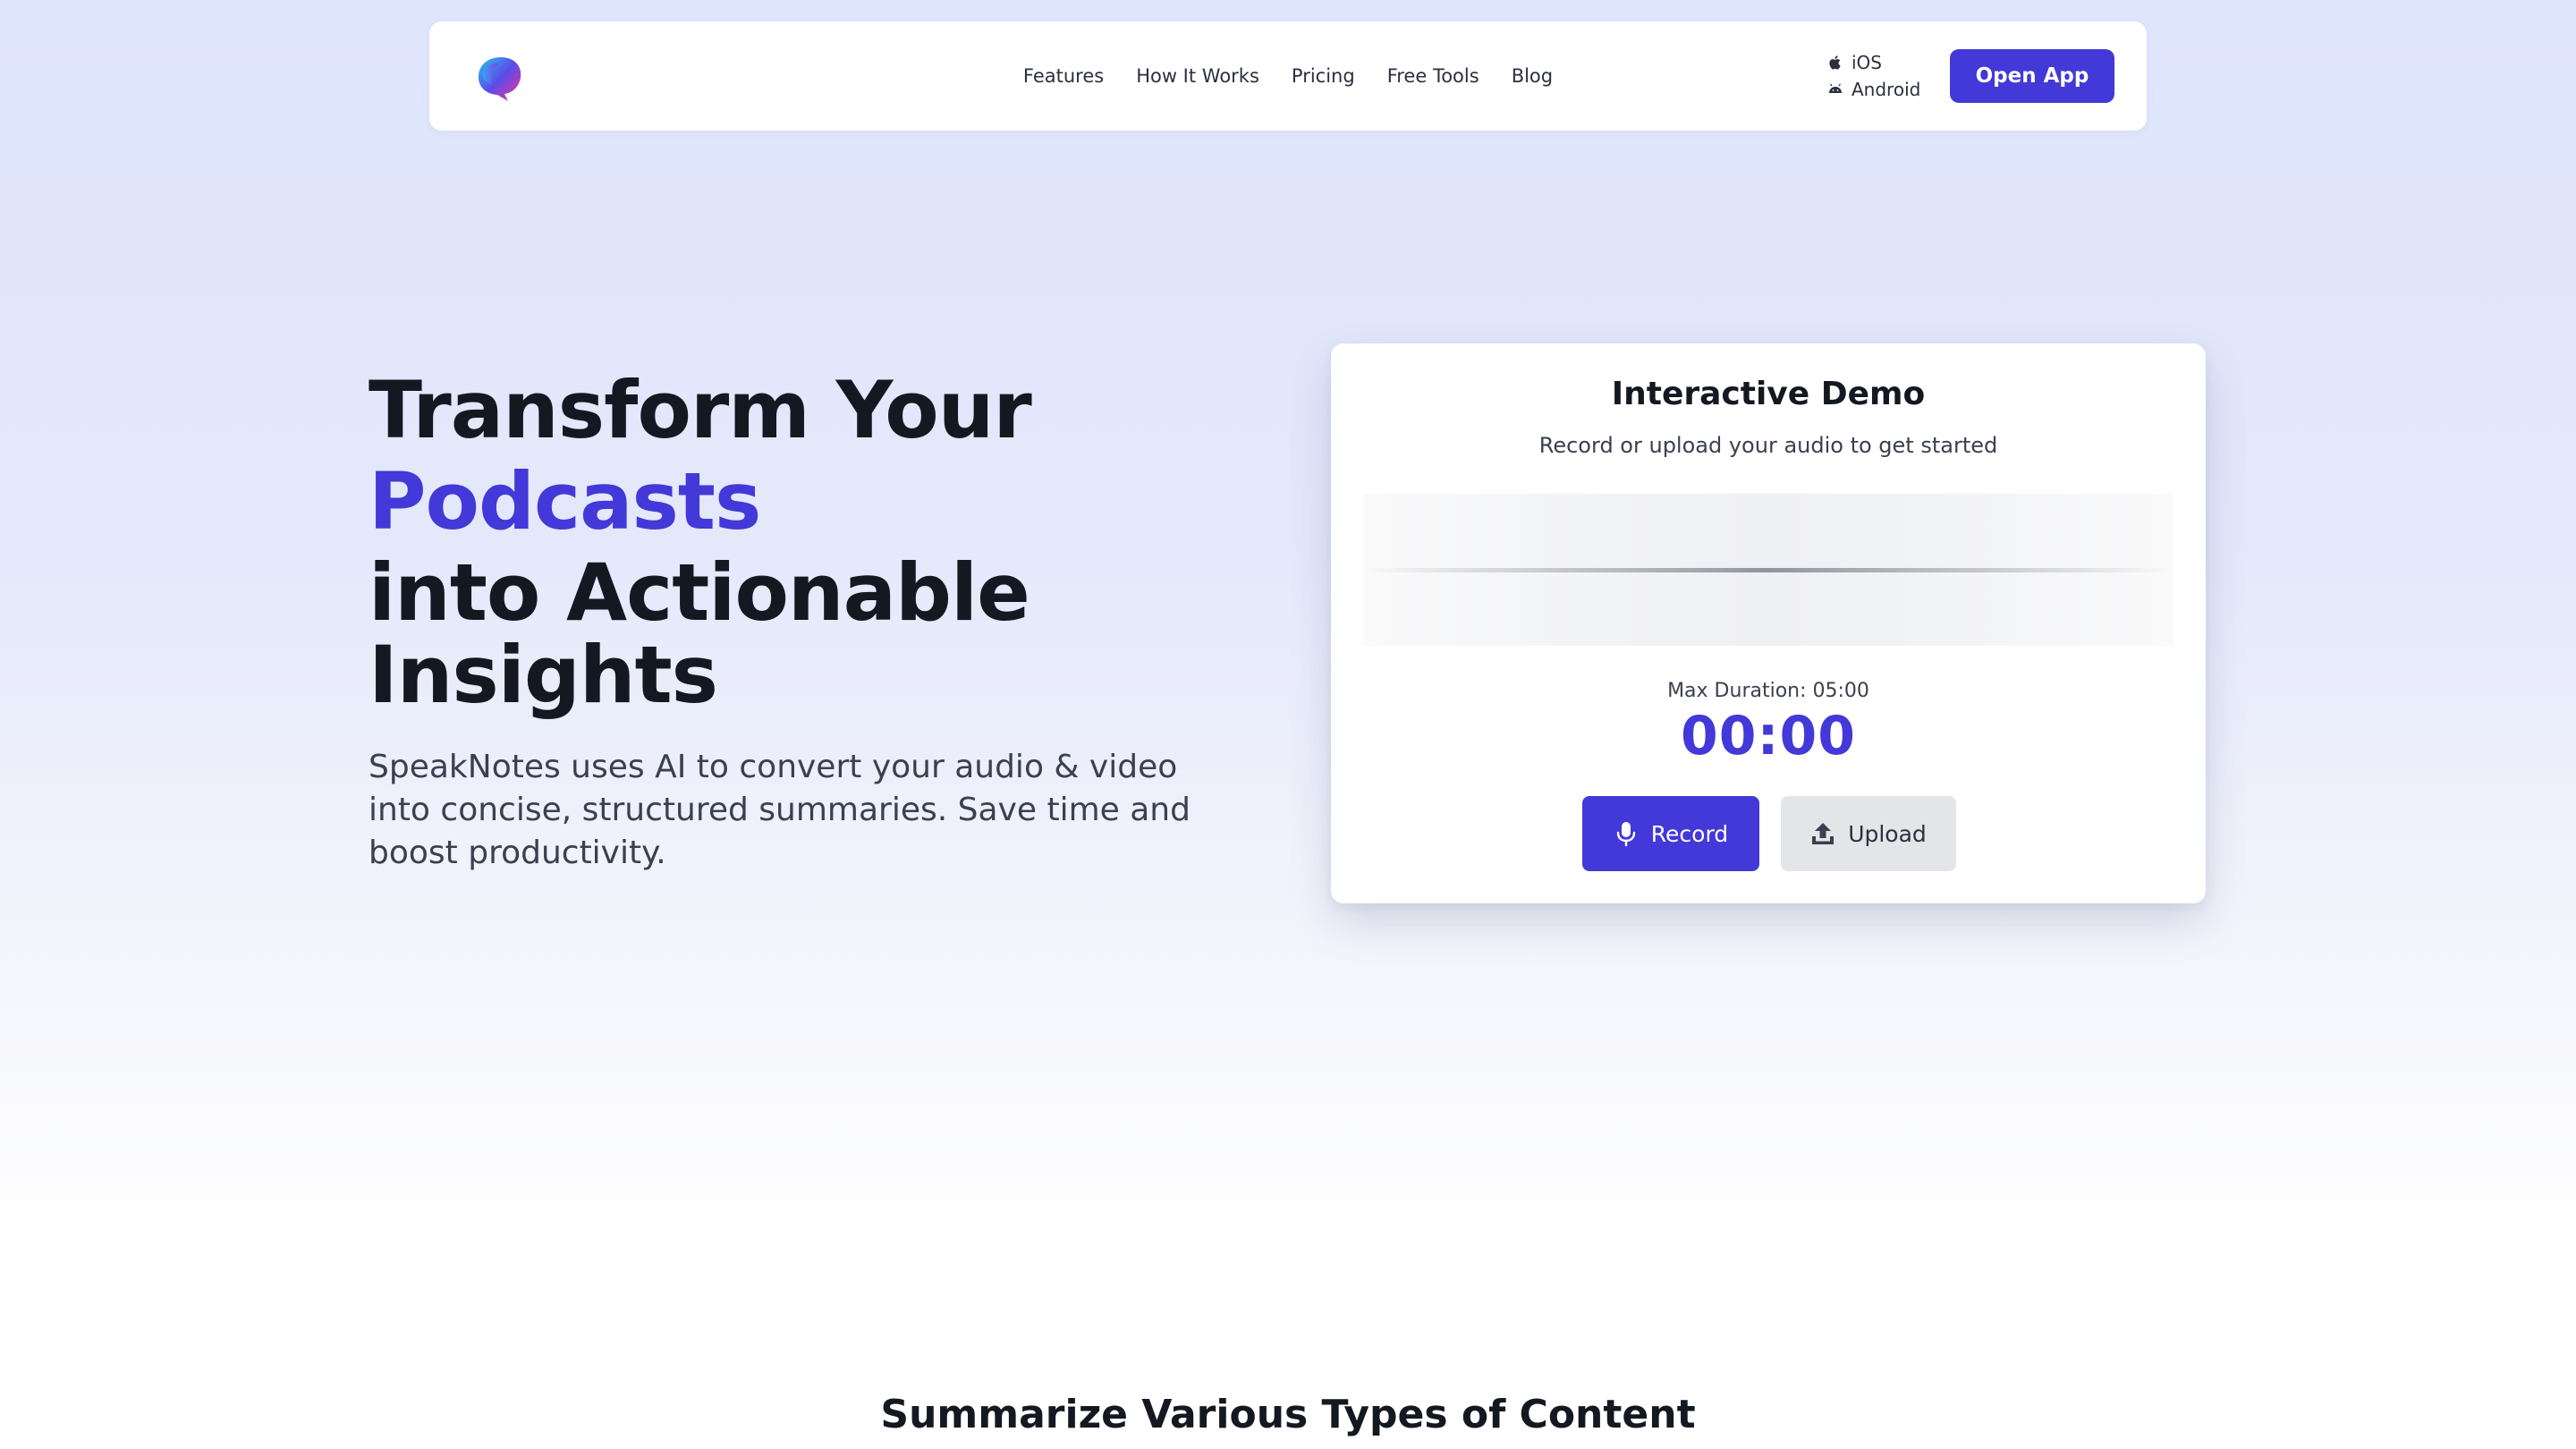 The width and height of the screenshot is (2576, 1449). Describe the element at coordinates (1886, 89) in the screenshot. I see `android-label: Android` at that location.